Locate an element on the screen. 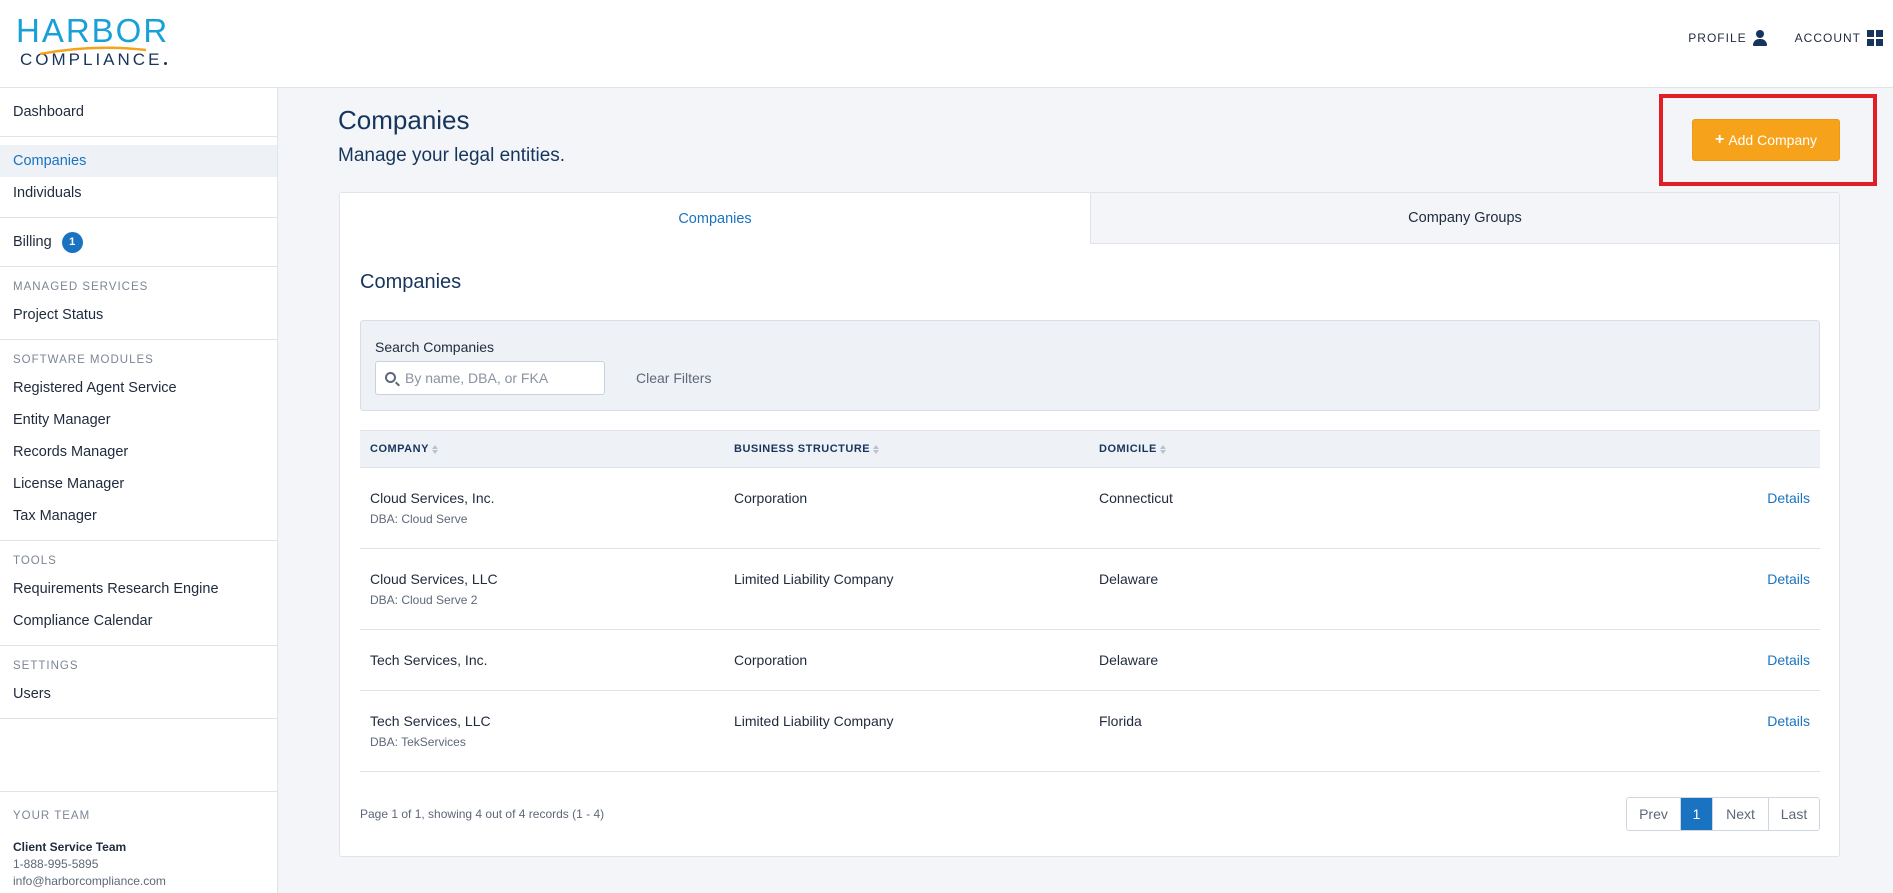 The width and height of the screenshot is (1893, 893). account-menu: ACCOUNT is located at coordinates (1839, 38).